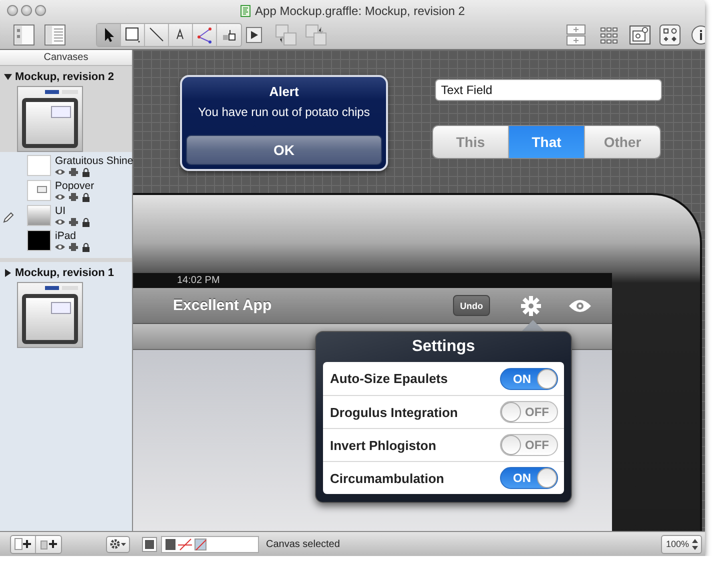 Image resolution: width=724 pixels, height=561 pixels. What do you see at coordinates (49, 544) in the screenshot?
I see `layer-plus-icon` at bounding box center [49, 544].